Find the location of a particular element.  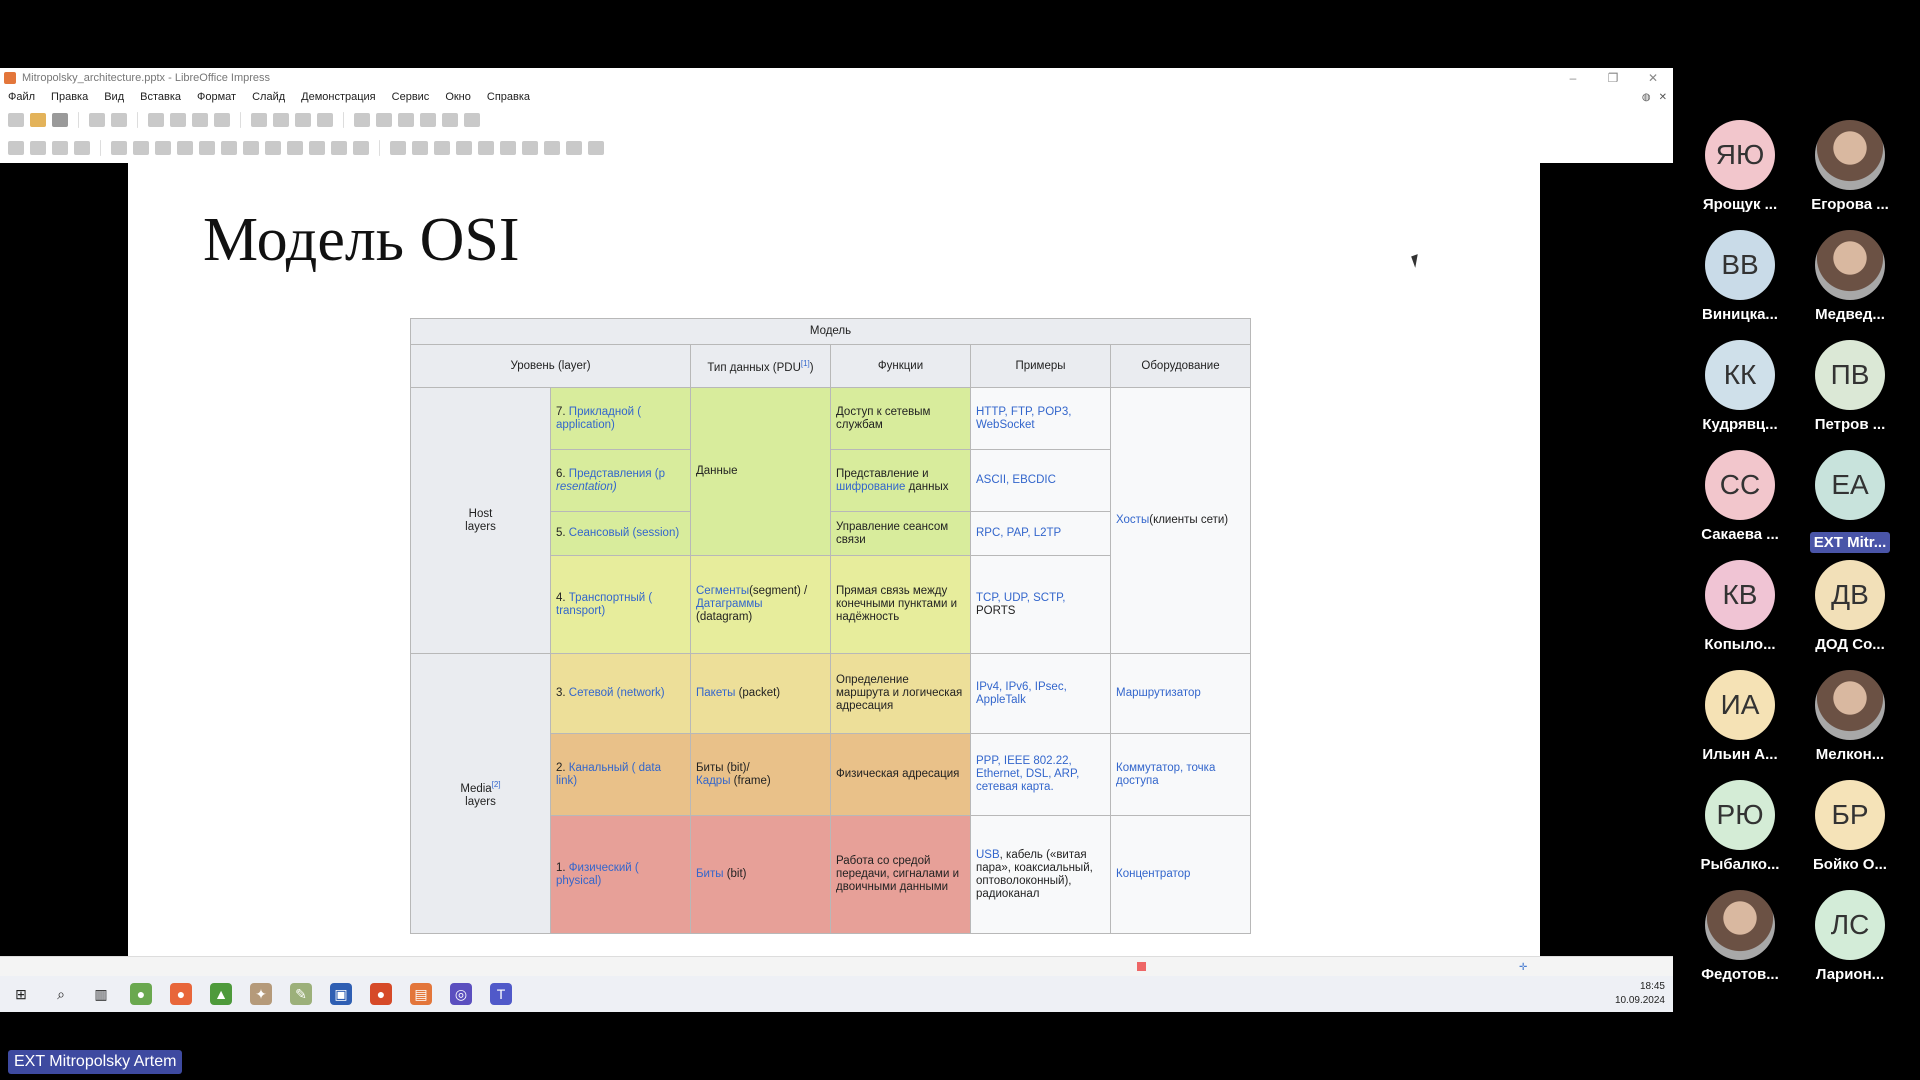

display-views-icon is located at coordinates (384, 120).